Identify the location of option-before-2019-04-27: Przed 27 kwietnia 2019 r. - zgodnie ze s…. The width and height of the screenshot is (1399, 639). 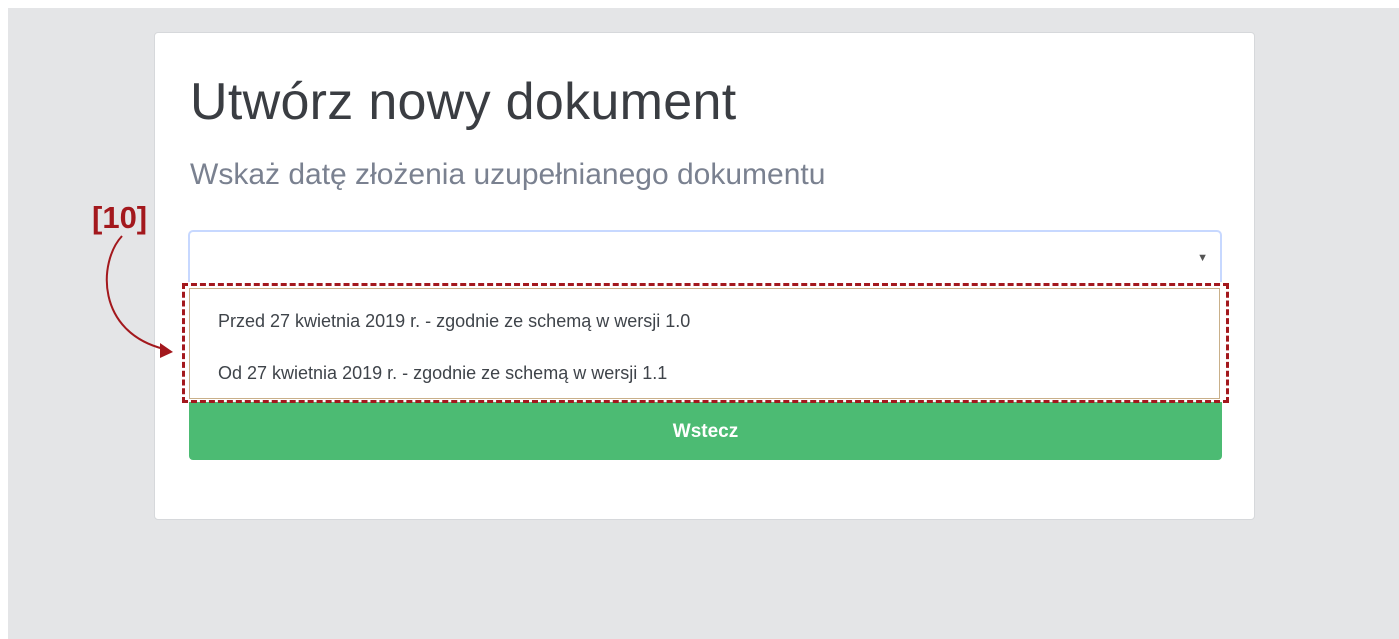
(454, 321).